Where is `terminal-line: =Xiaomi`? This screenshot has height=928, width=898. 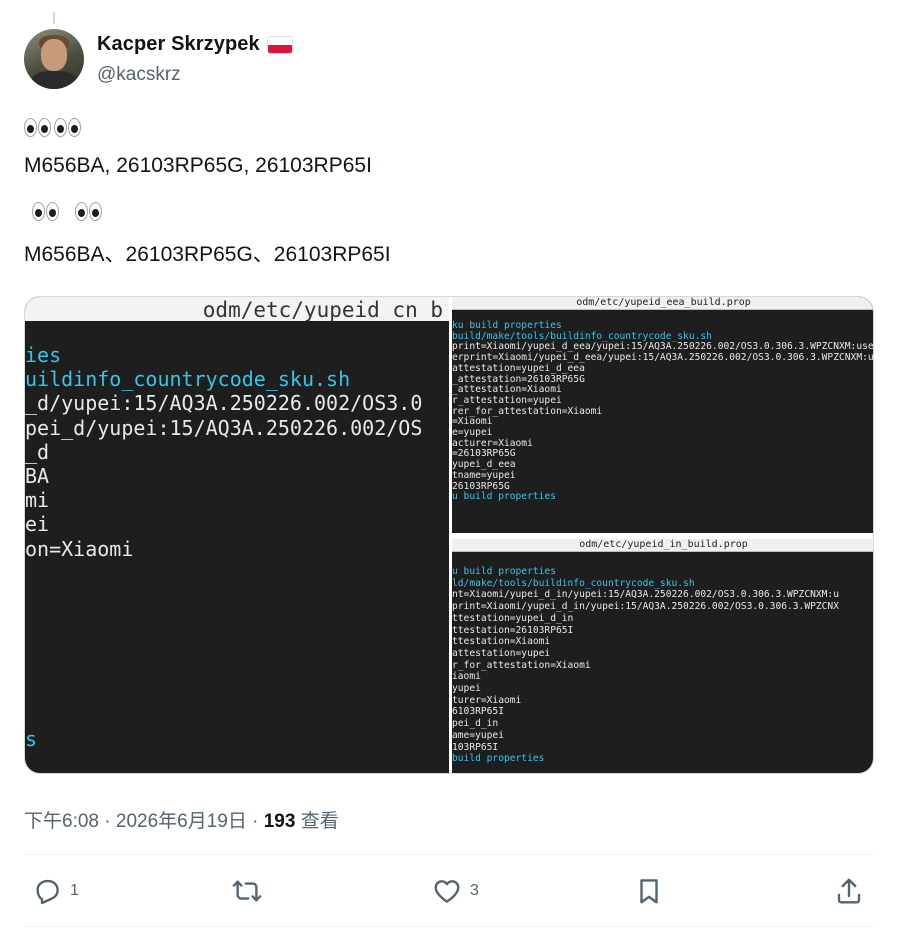
terminal-line: =Xiaomi is located at coordinates (472, 422).